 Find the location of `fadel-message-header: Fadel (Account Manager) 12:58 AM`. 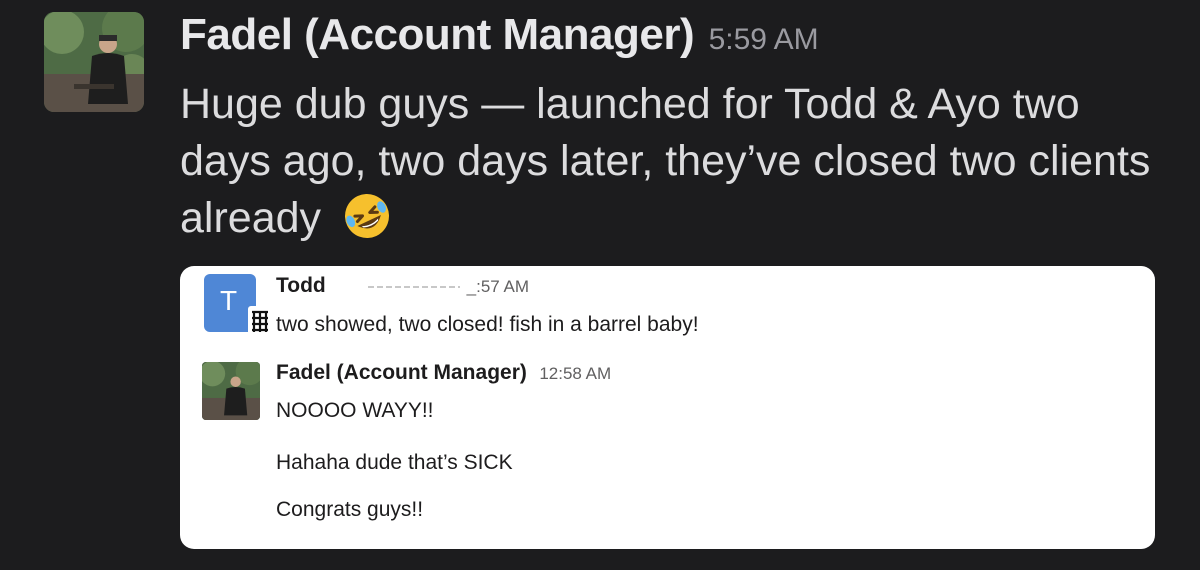

fadel-message-header: Fadel (Account Manager) 12:58 AM is located at coordinates (443, 373).